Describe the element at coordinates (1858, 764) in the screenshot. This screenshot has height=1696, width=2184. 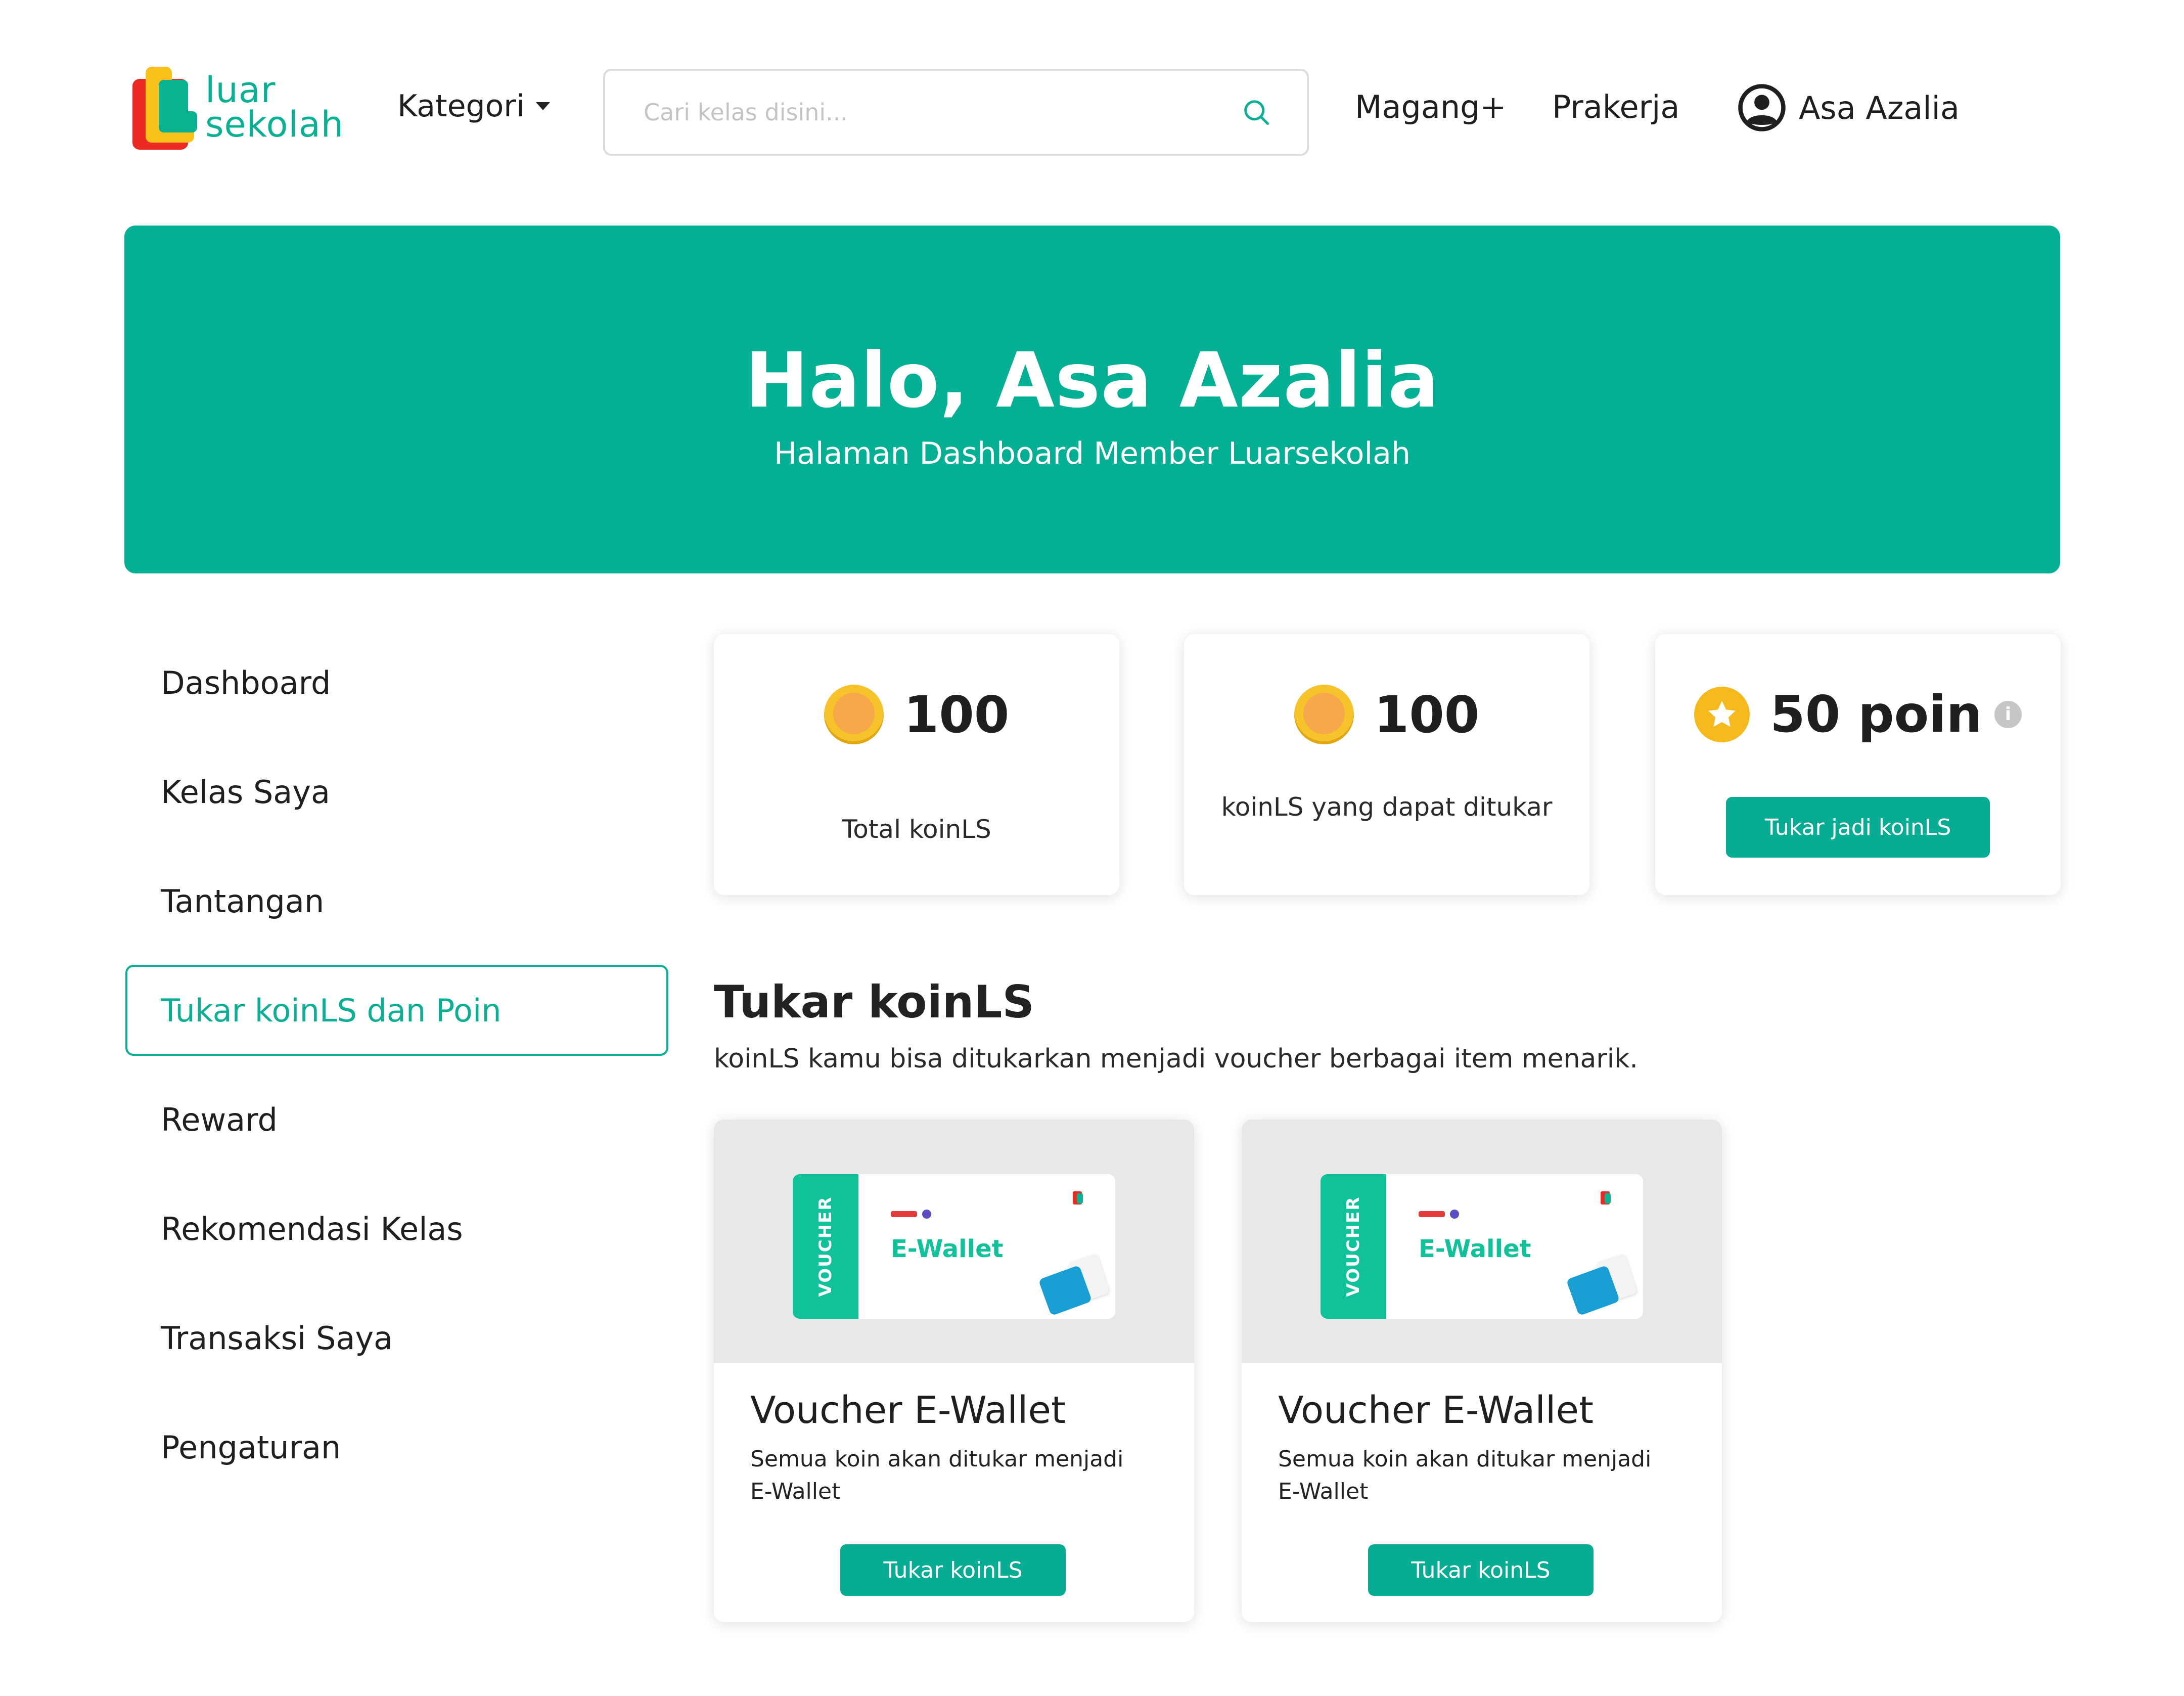
I see `poin-card: 50 poin i Tukar jadi koinLS` at that location.